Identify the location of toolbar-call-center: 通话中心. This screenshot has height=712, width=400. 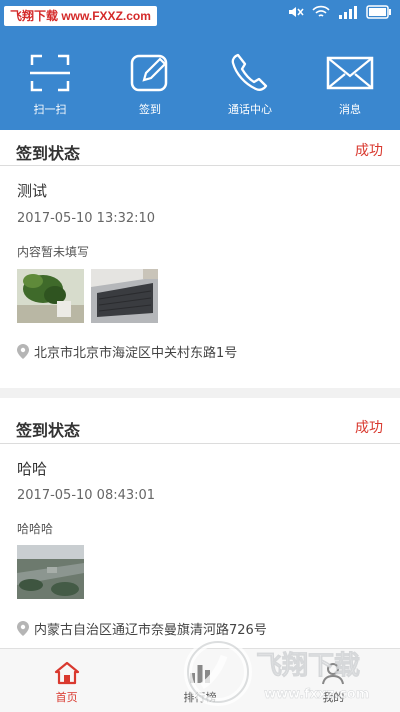
(250, 81).